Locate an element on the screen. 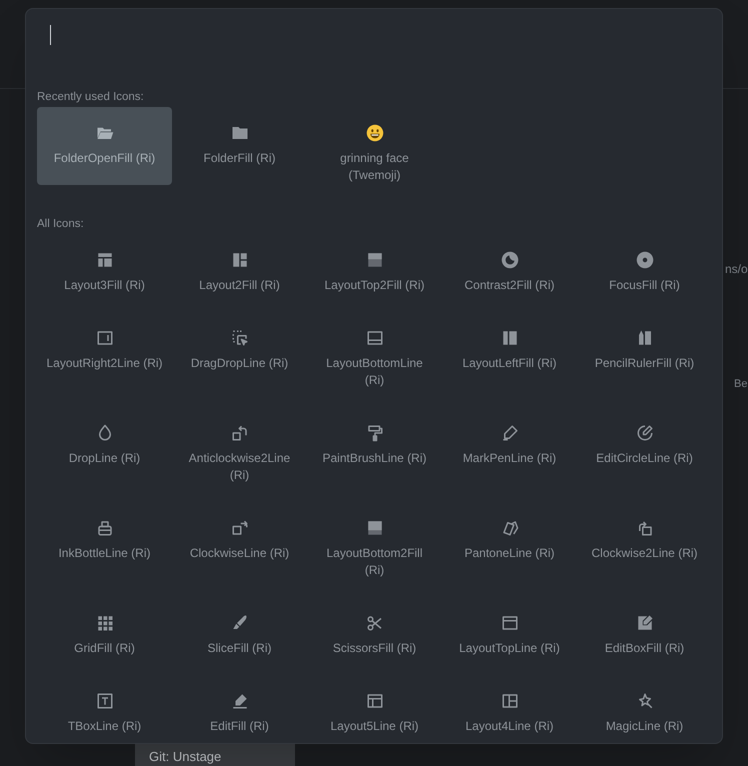 This screenshot has height=766, width=748. icon-option: Contrast2Fill (Ri) is located at coordinates (509, 273).